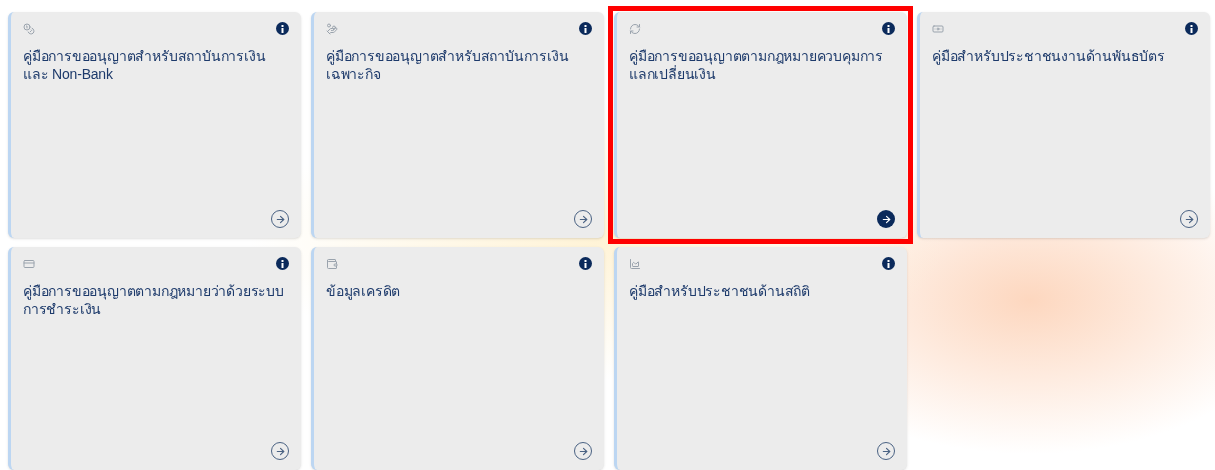 The height and width of the screenshot is (470, 1215). What do you see at coordinates (448, 65) in the screenshot?
I see `card-title: คู่มือการขออนุญาตสำหรับสถาบันการเงินเฉพาะกิจ` at bounding box center [448, 65].